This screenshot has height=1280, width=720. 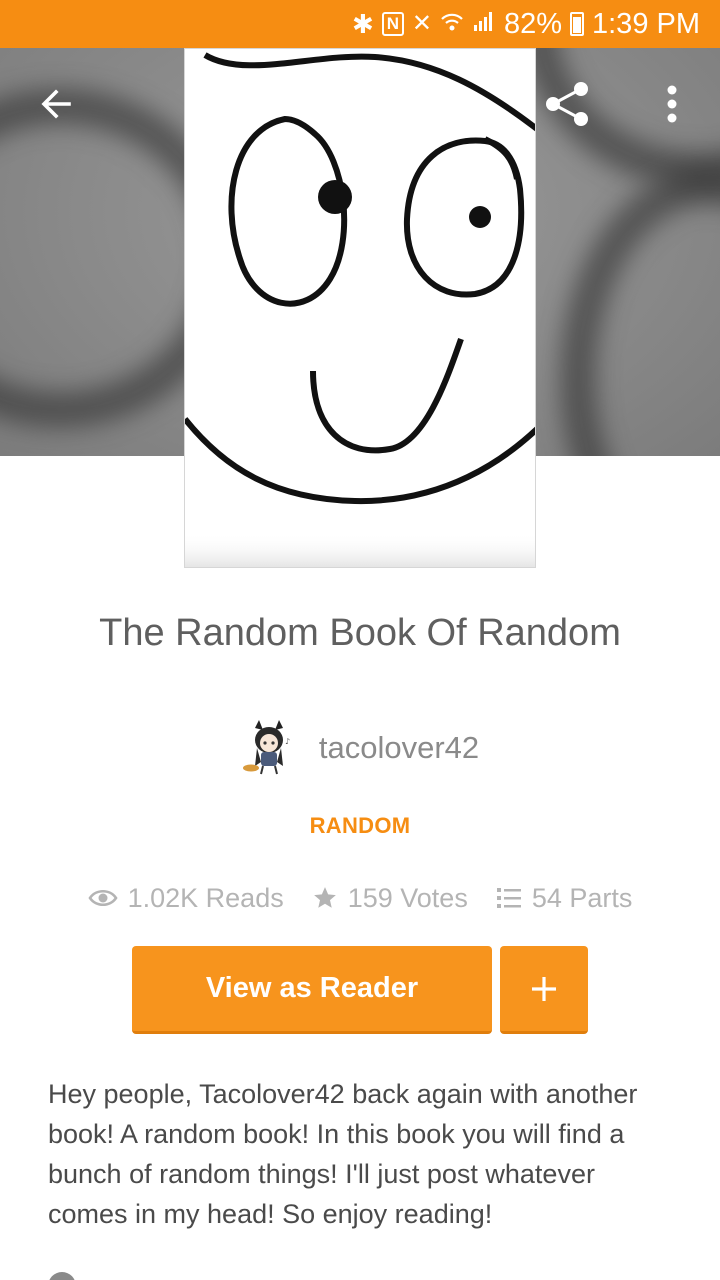 What do you see at coordinates (312, 990) in the screenshot?
I see `view-as-reader-button: View as Reader` at bounding box center [312, 990].